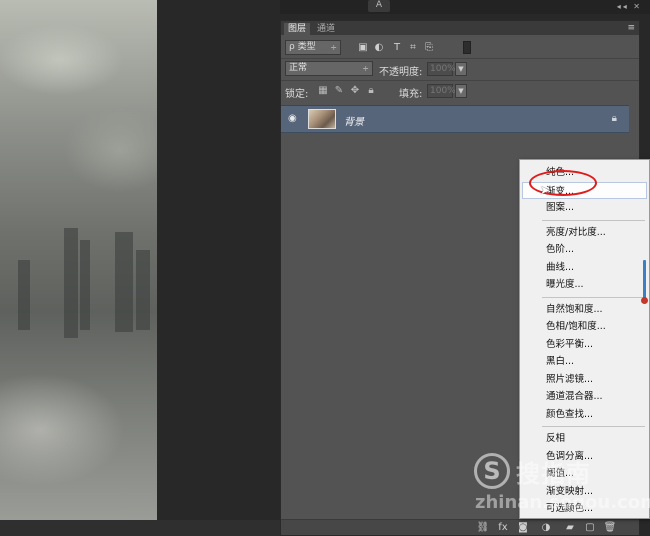 This screenshot has width=650, height=536. Describe the element at coordinates (455, 119) in the screenshot. I see `layer-row-background: ◉ 背景 🔒︎` at that location.